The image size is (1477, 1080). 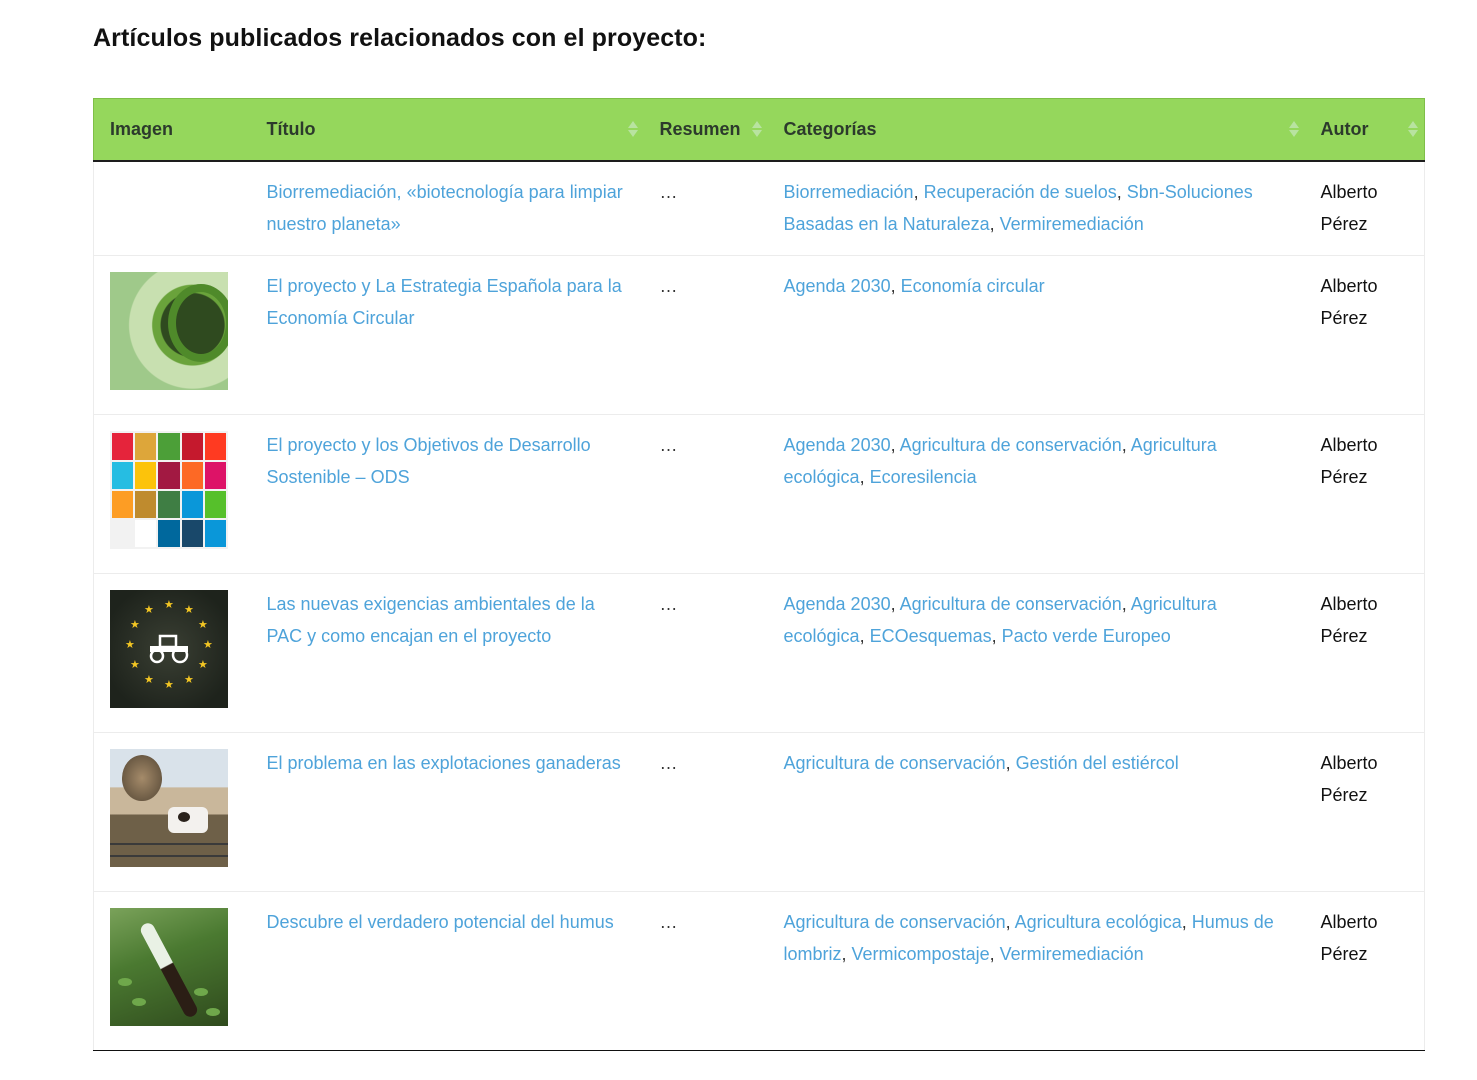 I want to click on category-link: Biorremediación, so click(x=849, y=192).